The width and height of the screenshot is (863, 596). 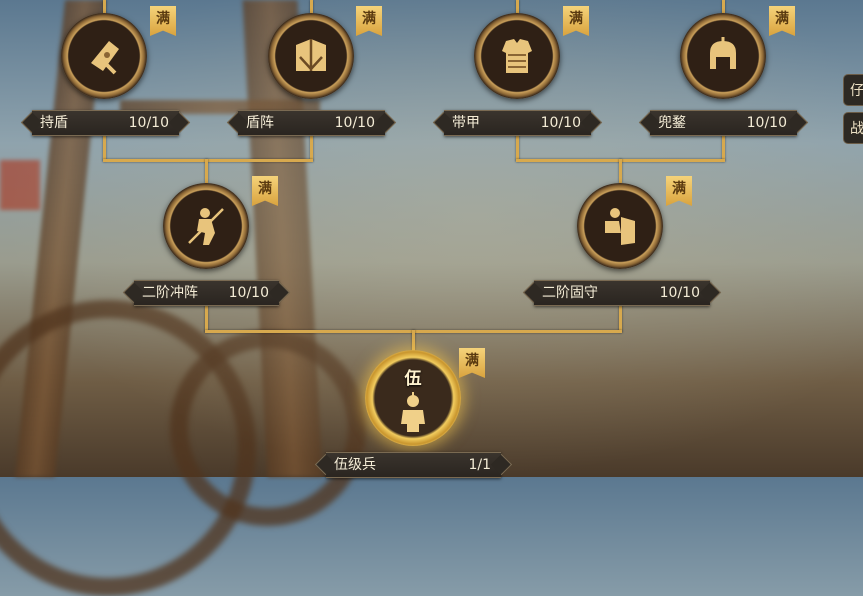 What do you see at coordinates (570, 293) in the screenshot?
I see `skill-name: 二阶固守` at bounding box center [570, 293].